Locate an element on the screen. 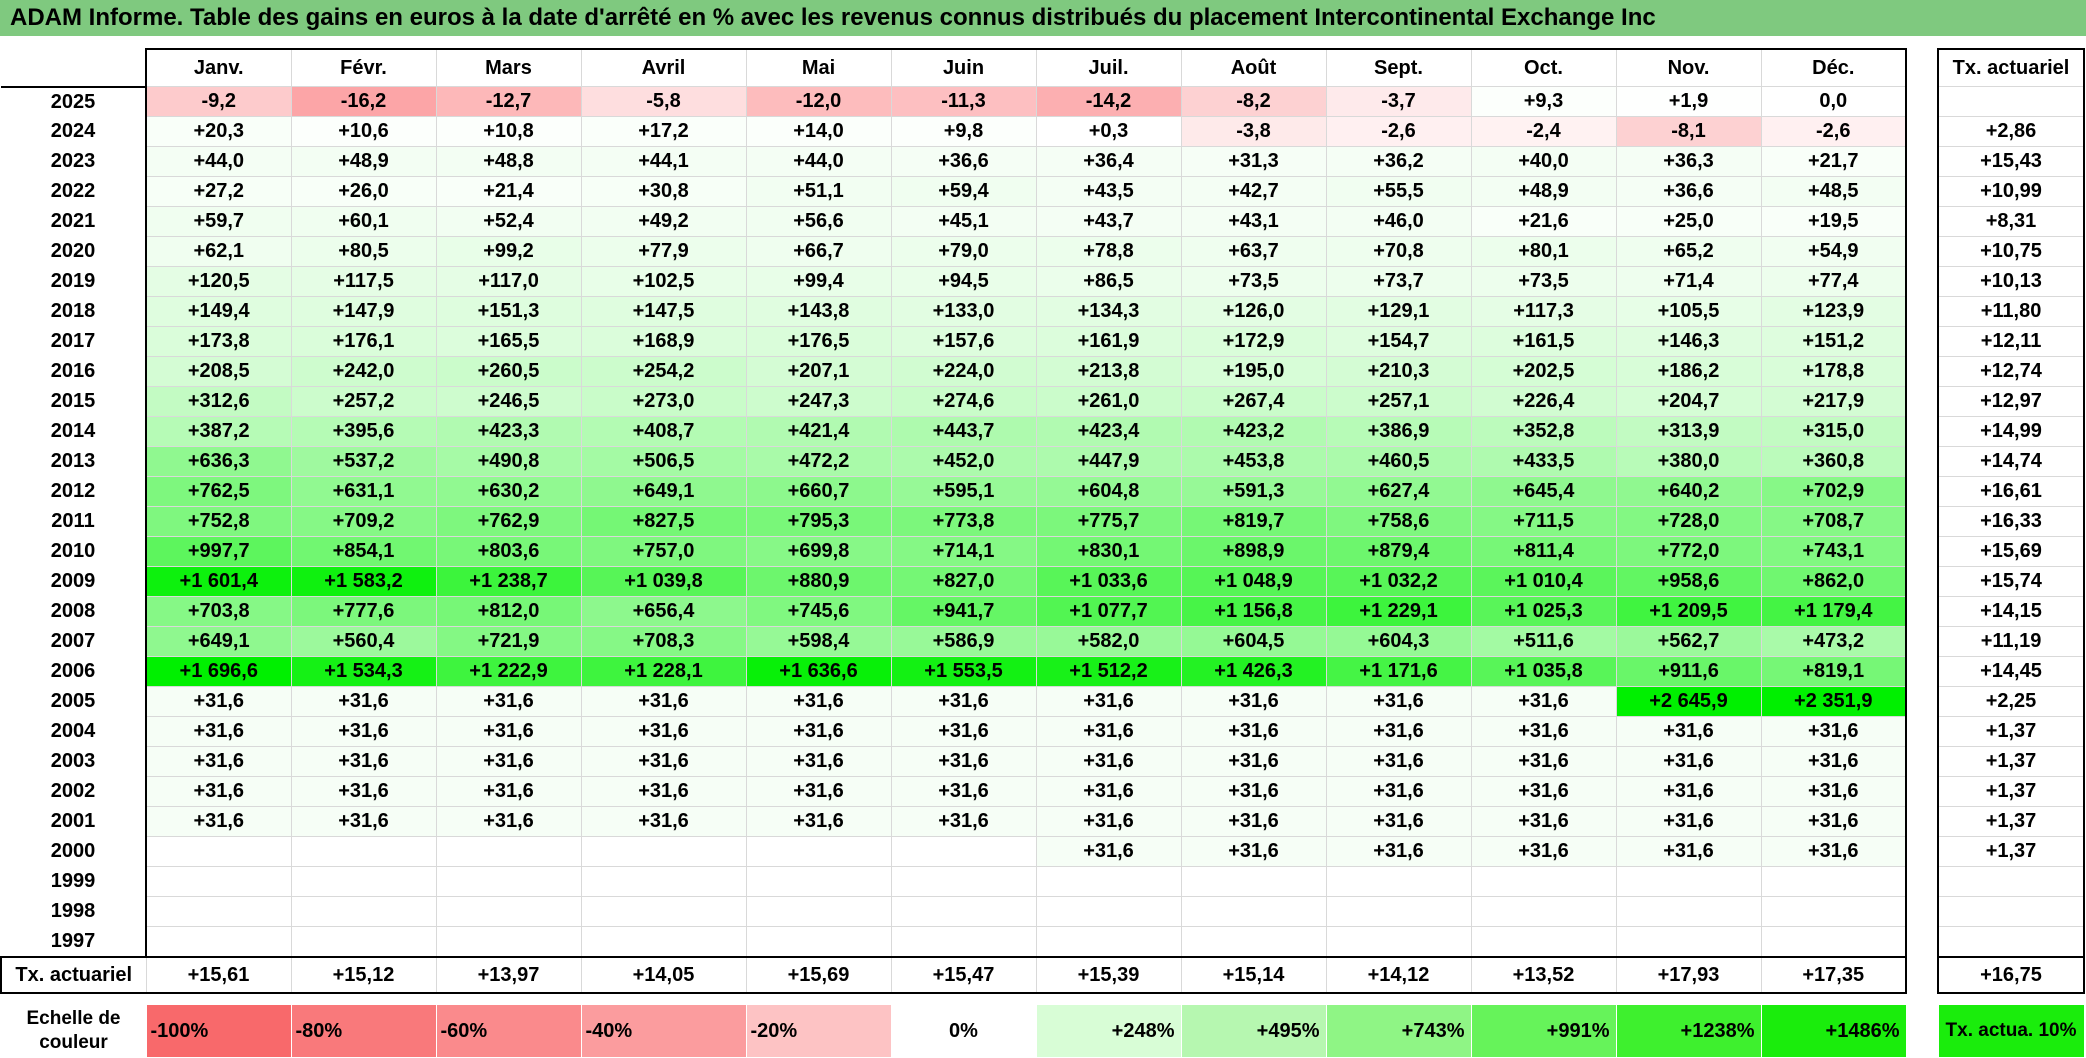  value-cell: +207,1 is located at coordinates (818, 371).